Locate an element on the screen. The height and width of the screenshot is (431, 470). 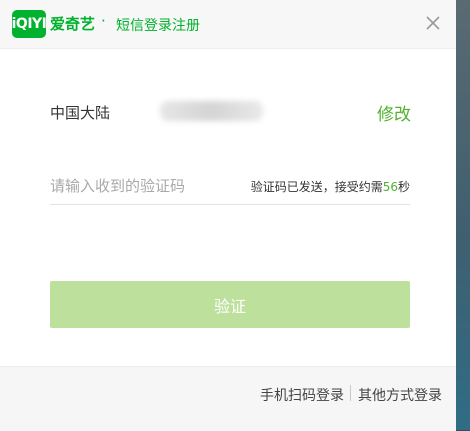
close-button is located at coordinates (433, 23).